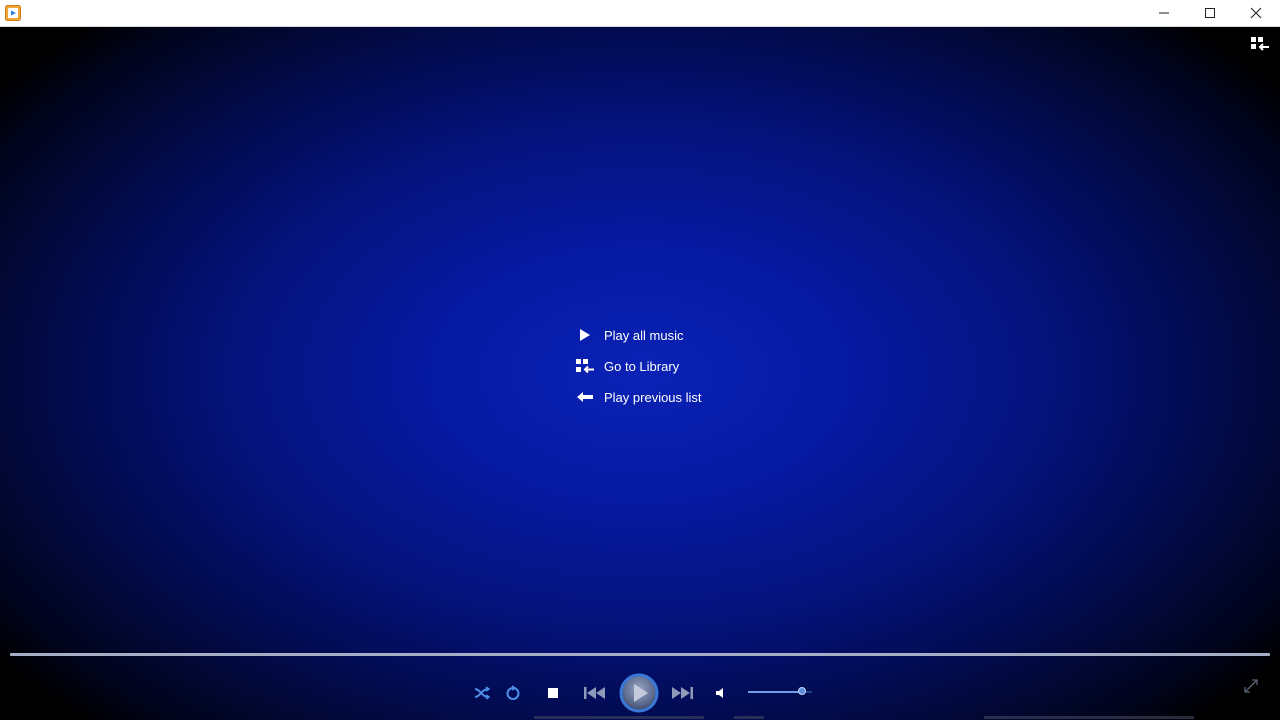  I want to click on close-icon, so click(1256, 13).